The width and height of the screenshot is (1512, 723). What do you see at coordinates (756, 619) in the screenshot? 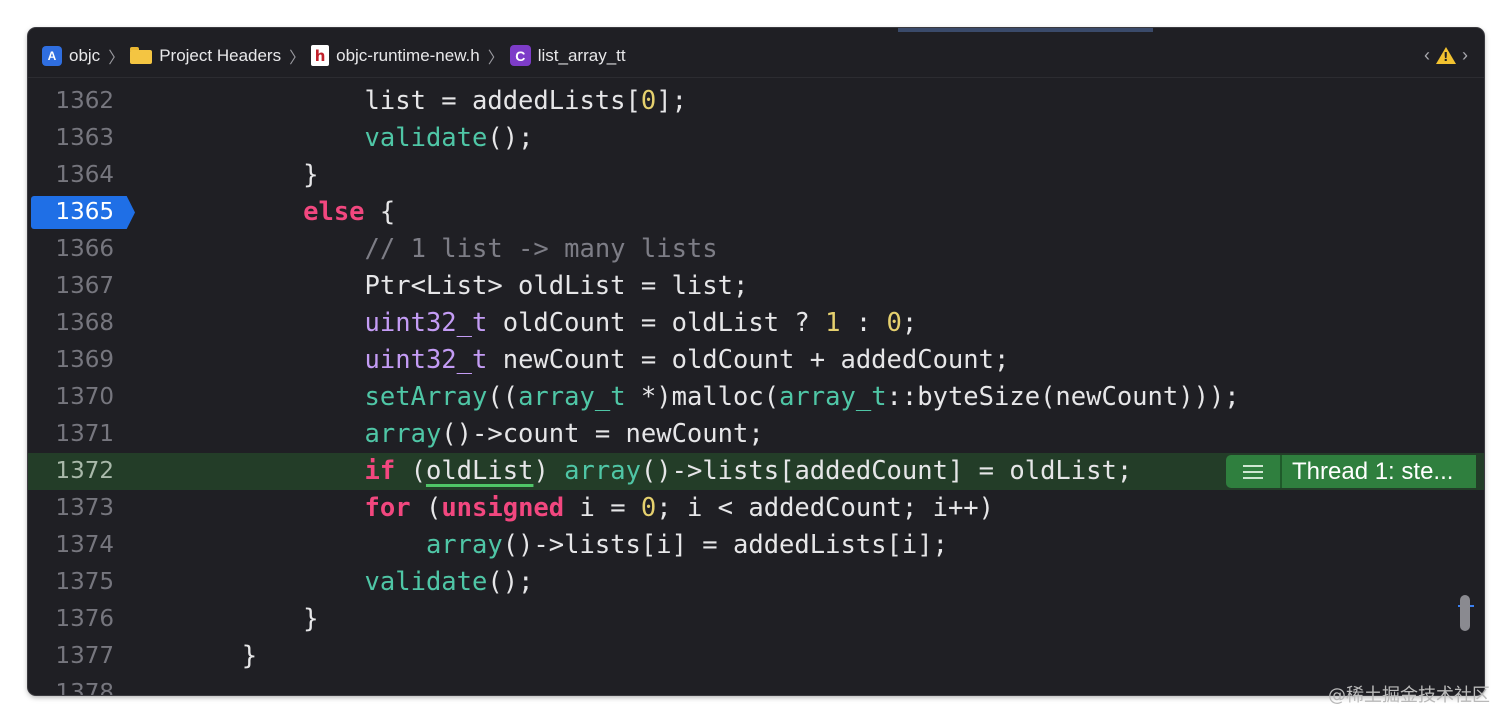
I see `code-line: 1376 }` at bounding box center [756, 619].